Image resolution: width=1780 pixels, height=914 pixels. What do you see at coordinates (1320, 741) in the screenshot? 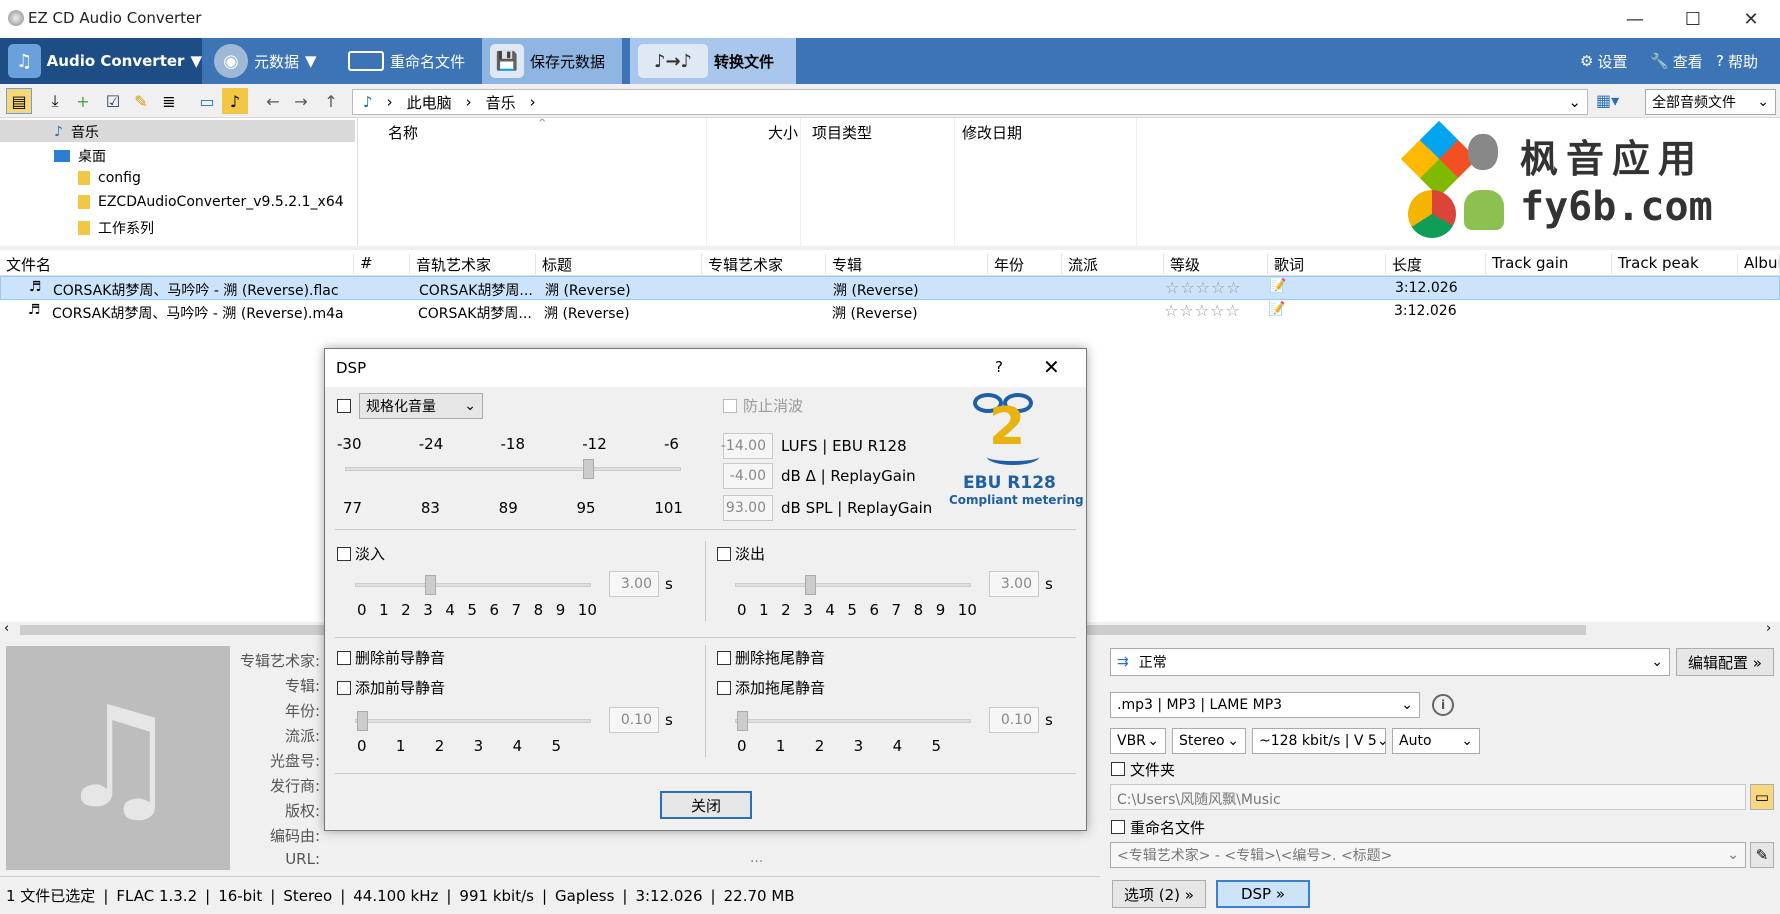
I see `bitrate-select: ~128 kbit/s | V 5 ⌄` at bounding box center [1320, 741].